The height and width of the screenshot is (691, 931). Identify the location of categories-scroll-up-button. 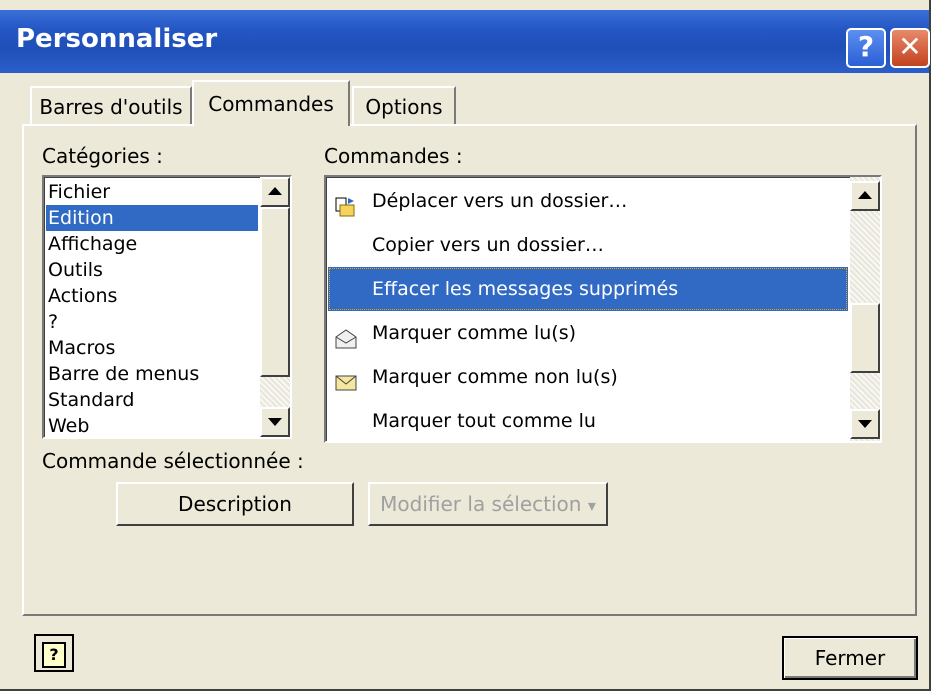
(275, 192).